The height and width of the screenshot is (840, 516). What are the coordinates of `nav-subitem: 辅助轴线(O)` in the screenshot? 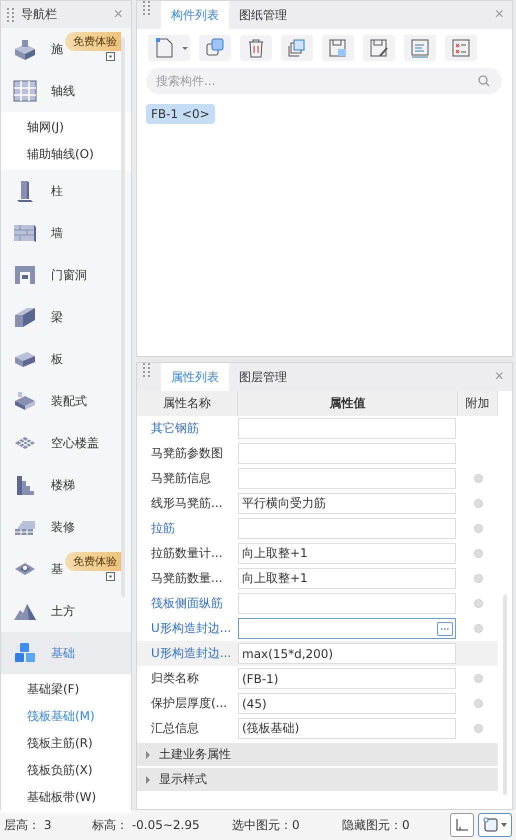 It's located at (66, 154).